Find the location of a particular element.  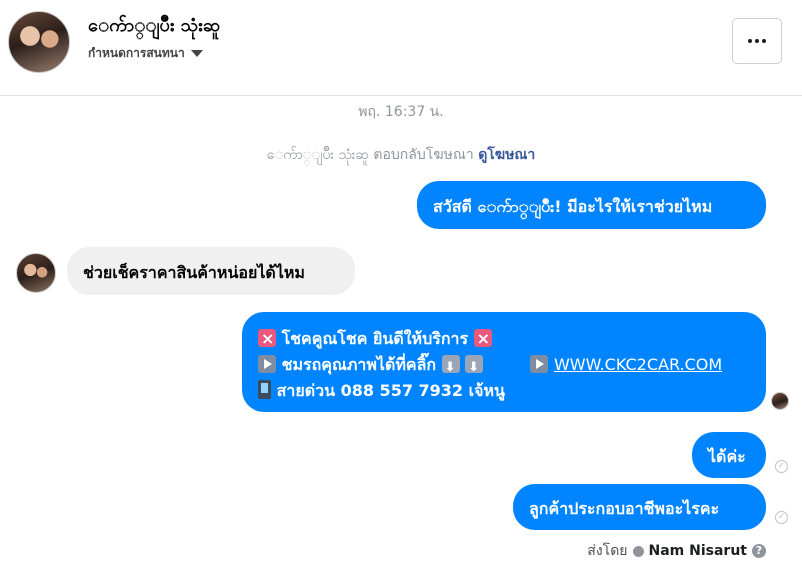

message-text: สวัสดี ေက်ာ္ျပိဳး! มีอะไรให้เราช่วยไหม is located at coordinates (573, 206).